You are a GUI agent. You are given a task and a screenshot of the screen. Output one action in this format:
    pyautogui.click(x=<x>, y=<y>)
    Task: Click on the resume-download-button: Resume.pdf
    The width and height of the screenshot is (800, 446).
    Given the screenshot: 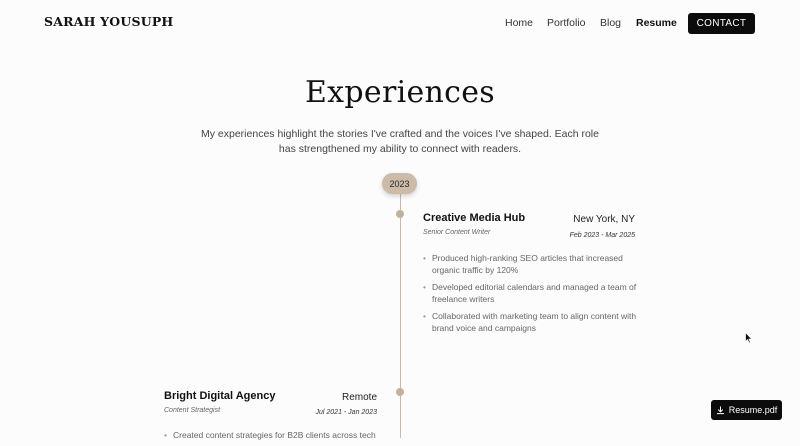 What is the action you would take?
    pyautogui.click(x=746, y=410)
    